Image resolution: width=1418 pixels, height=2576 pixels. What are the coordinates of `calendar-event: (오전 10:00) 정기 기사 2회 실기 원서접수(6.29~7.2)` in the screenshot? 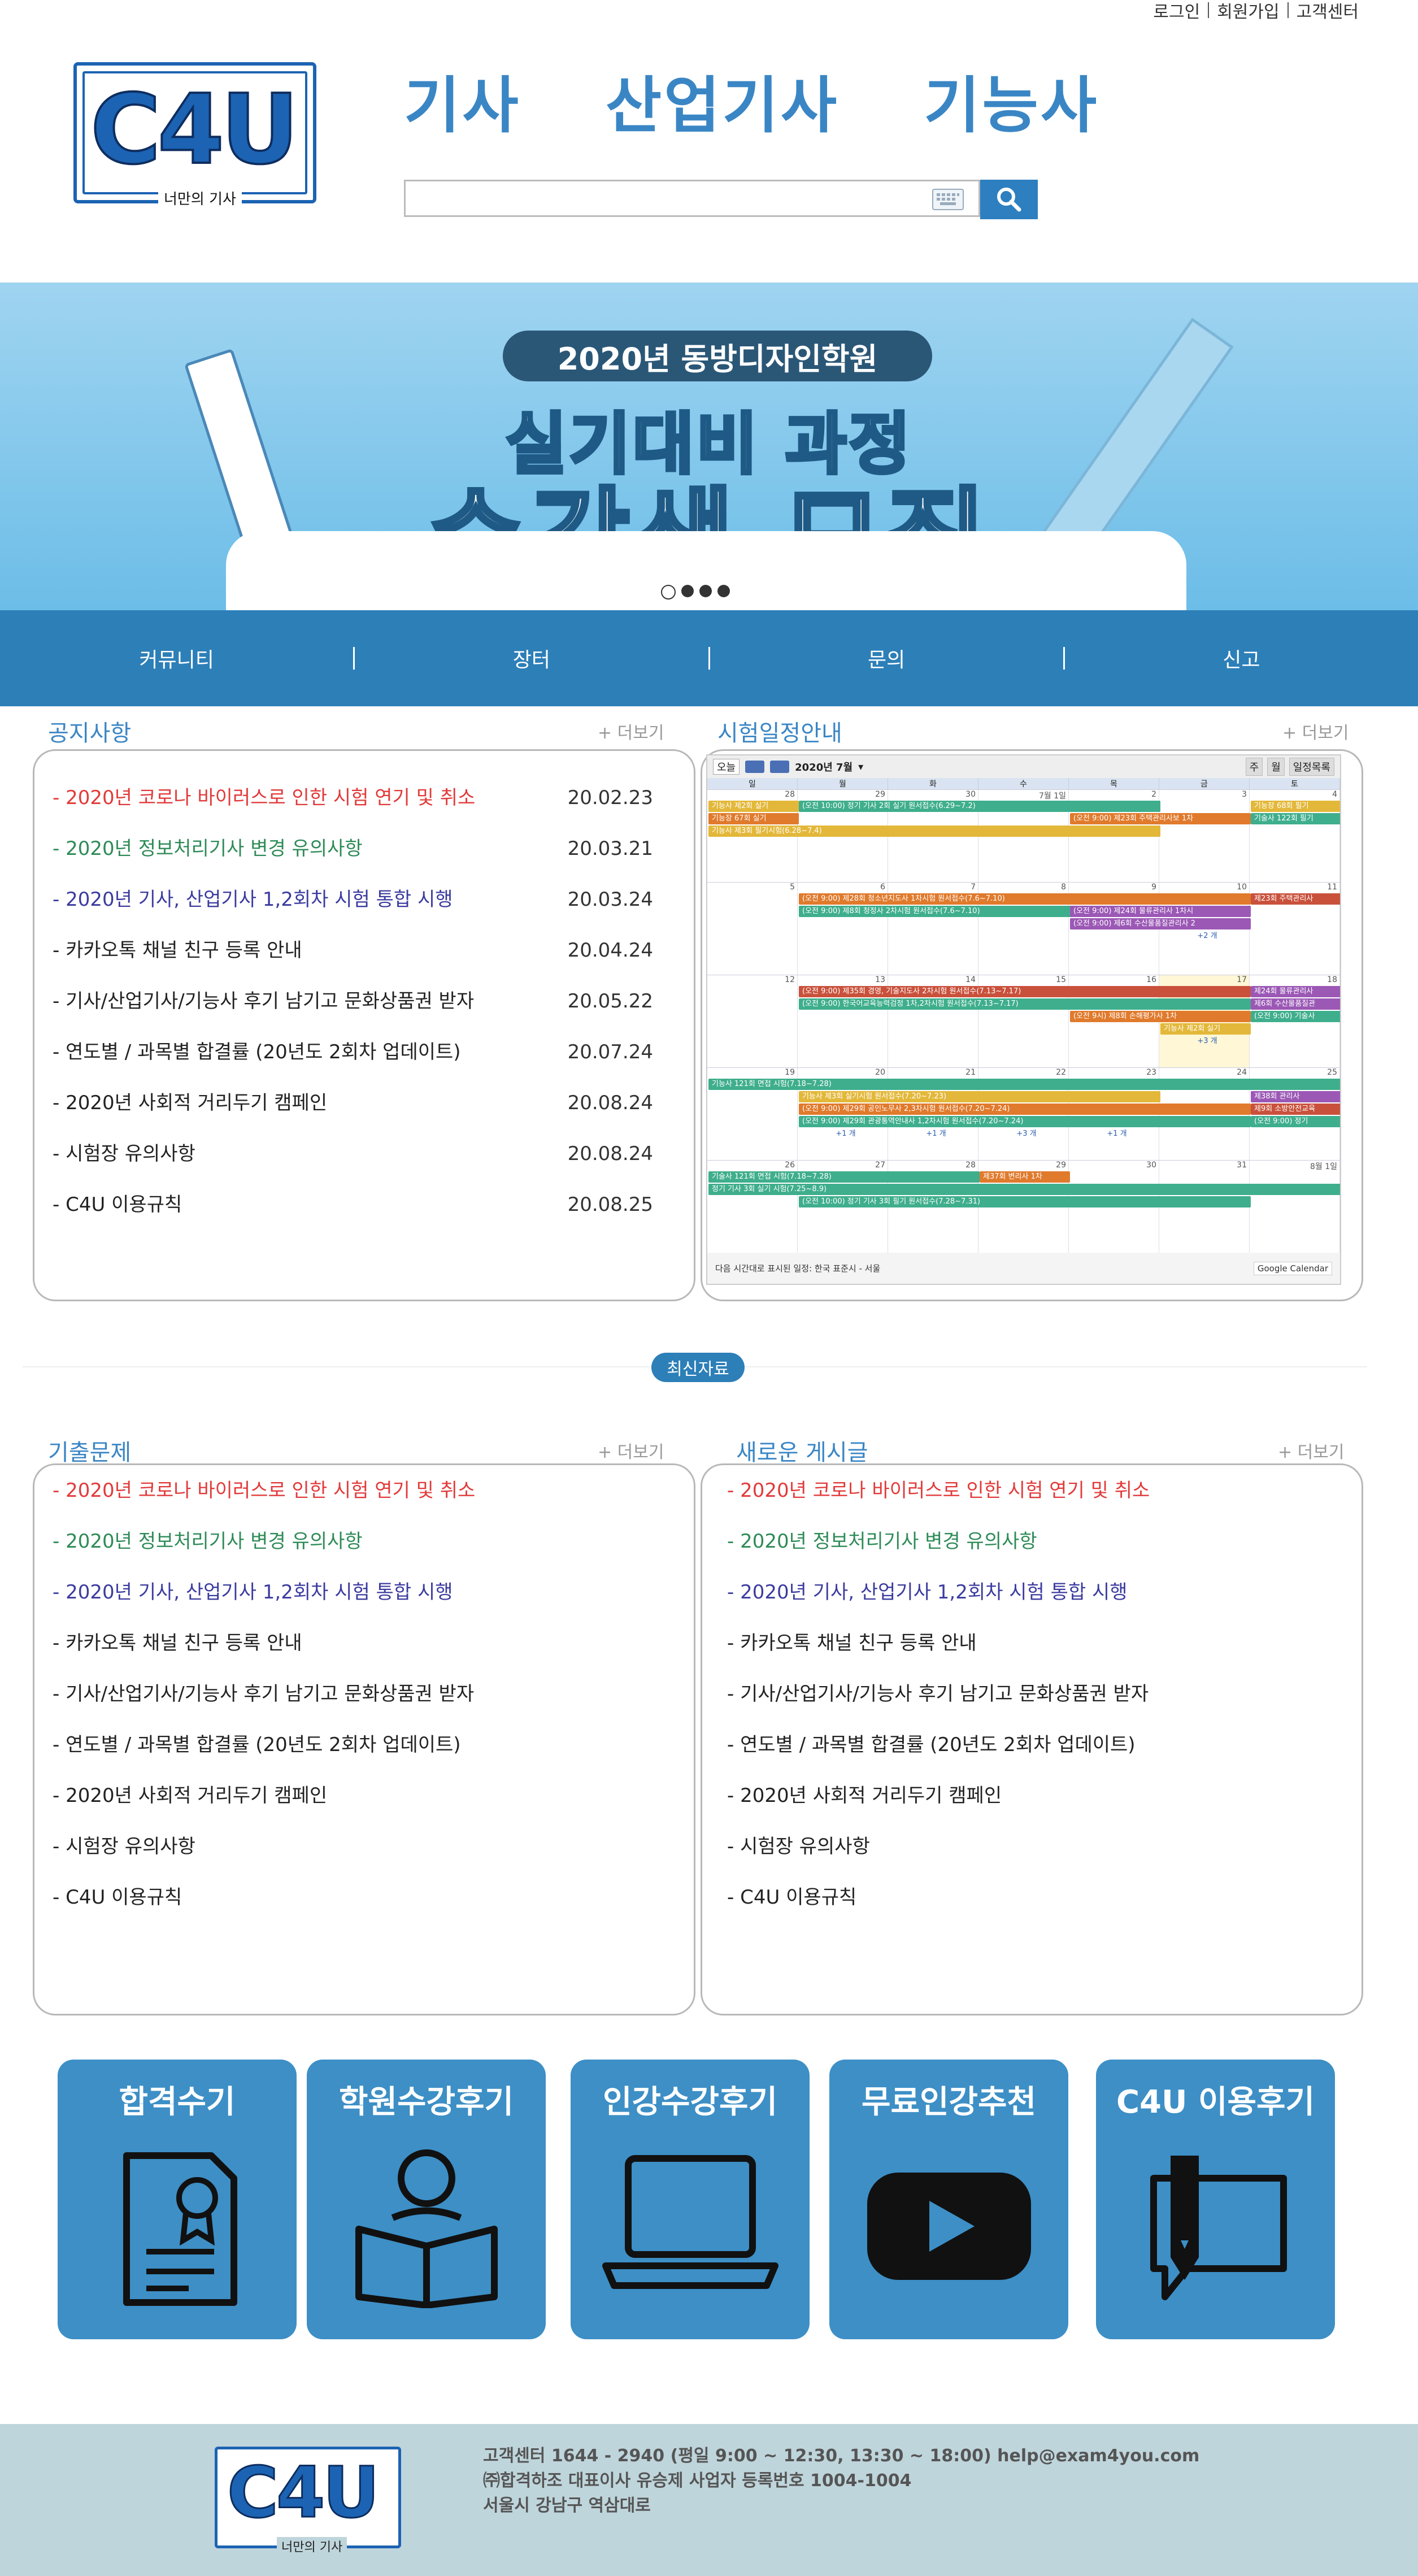 It's located at (979, 806).